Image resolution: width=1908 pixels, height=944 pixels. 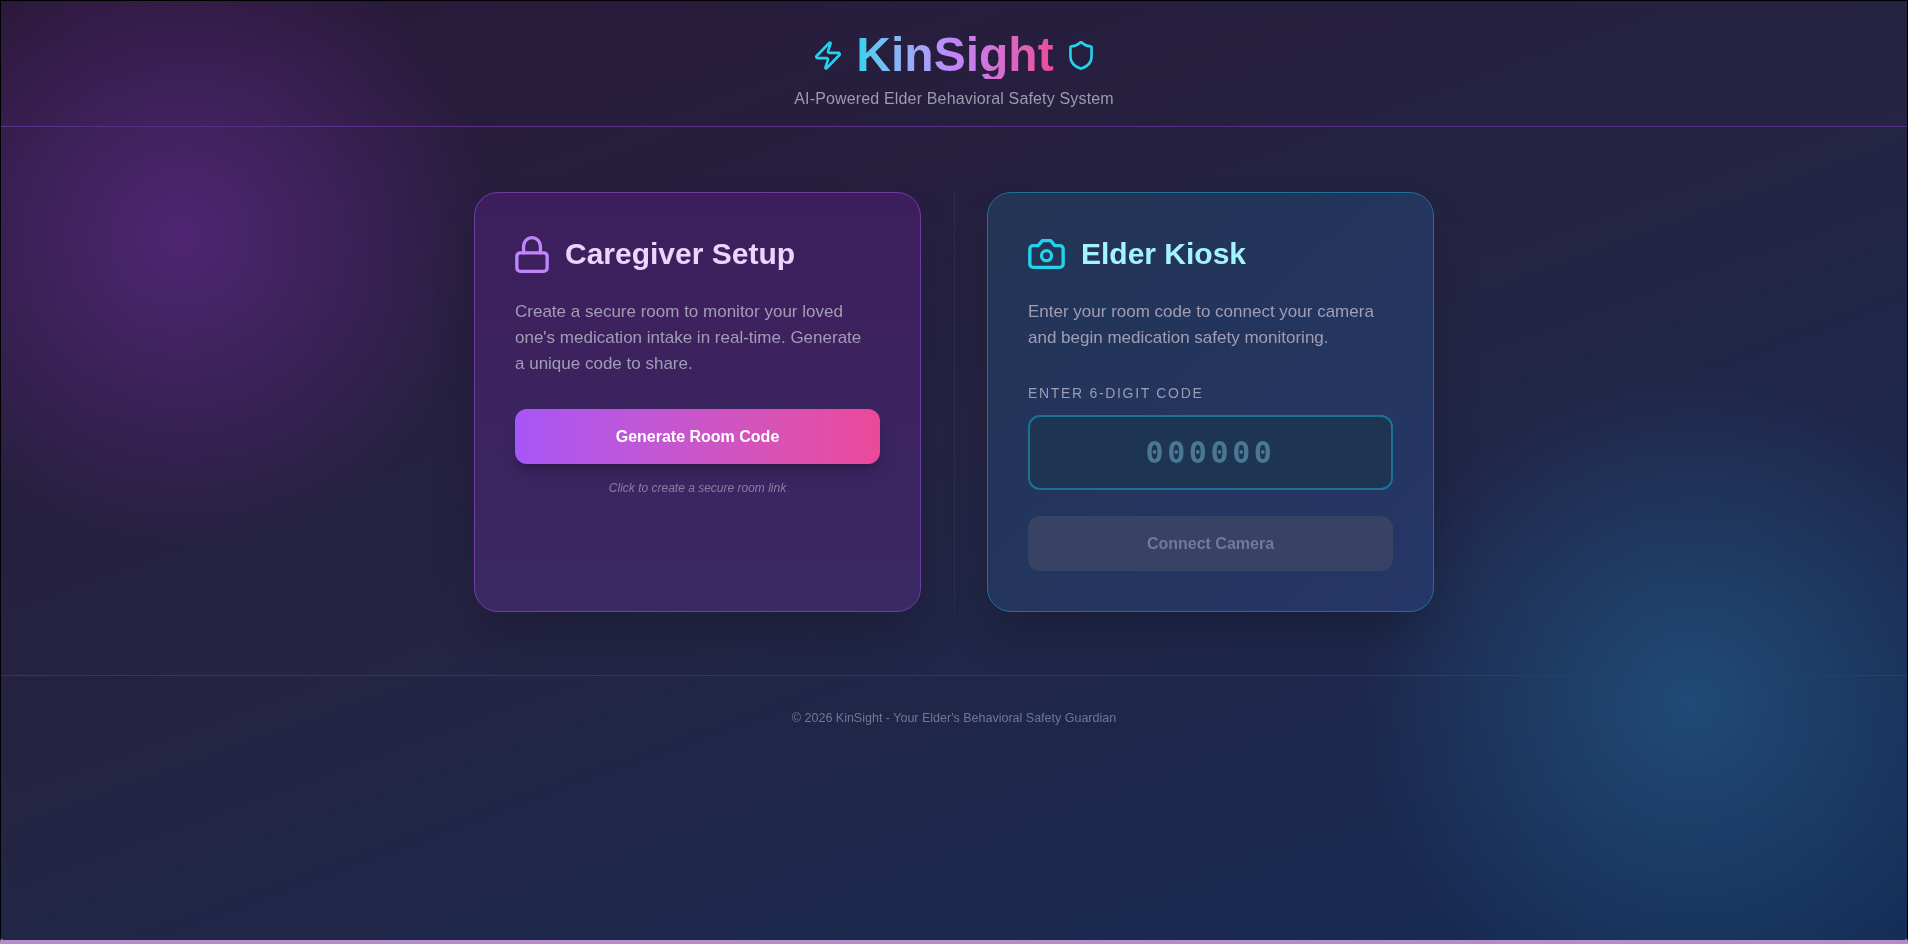 I want to click on card-title: Caregiver Setup, so click(x=680, y=254).